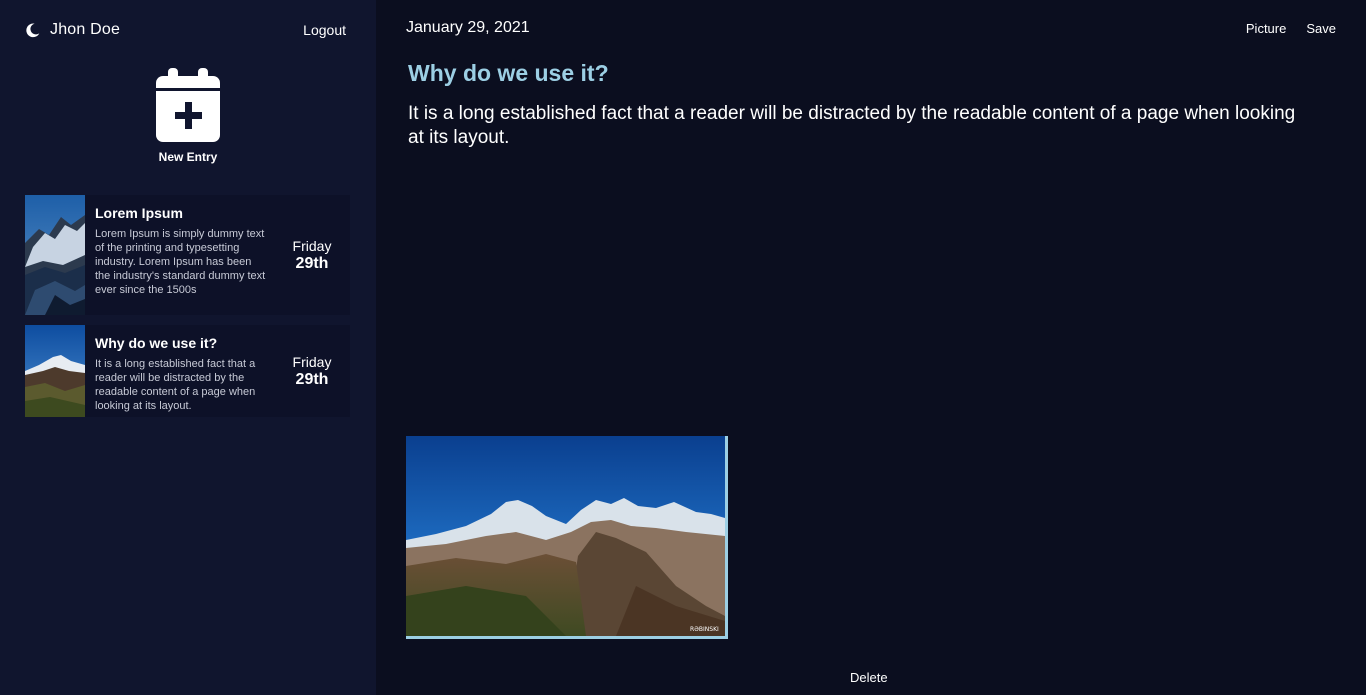 The image size is (1366, 695). What do you see at coordinates (139, 213) in the screenshot?
I see `entry-title: Lorem Ipsum` at bounding box center [139, 213].